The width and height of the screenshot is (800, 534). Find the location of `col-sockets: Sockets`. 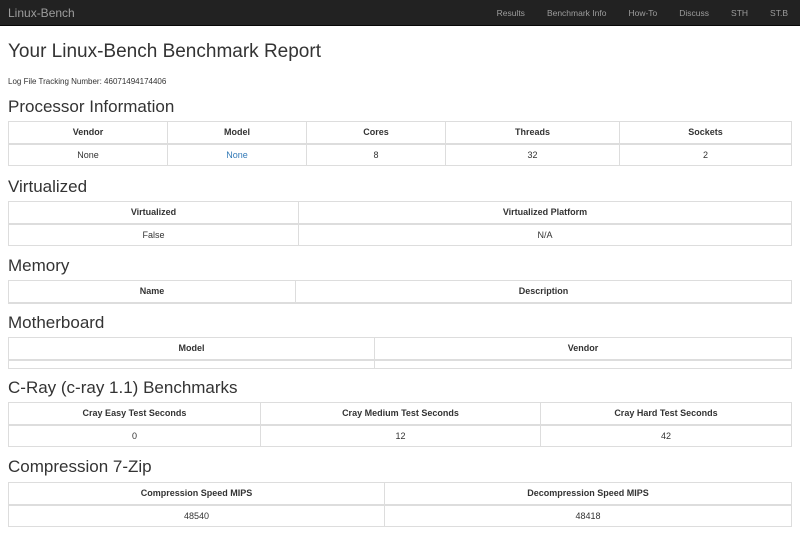

col-sockets: Sockets is located at coordinates (705, 133).